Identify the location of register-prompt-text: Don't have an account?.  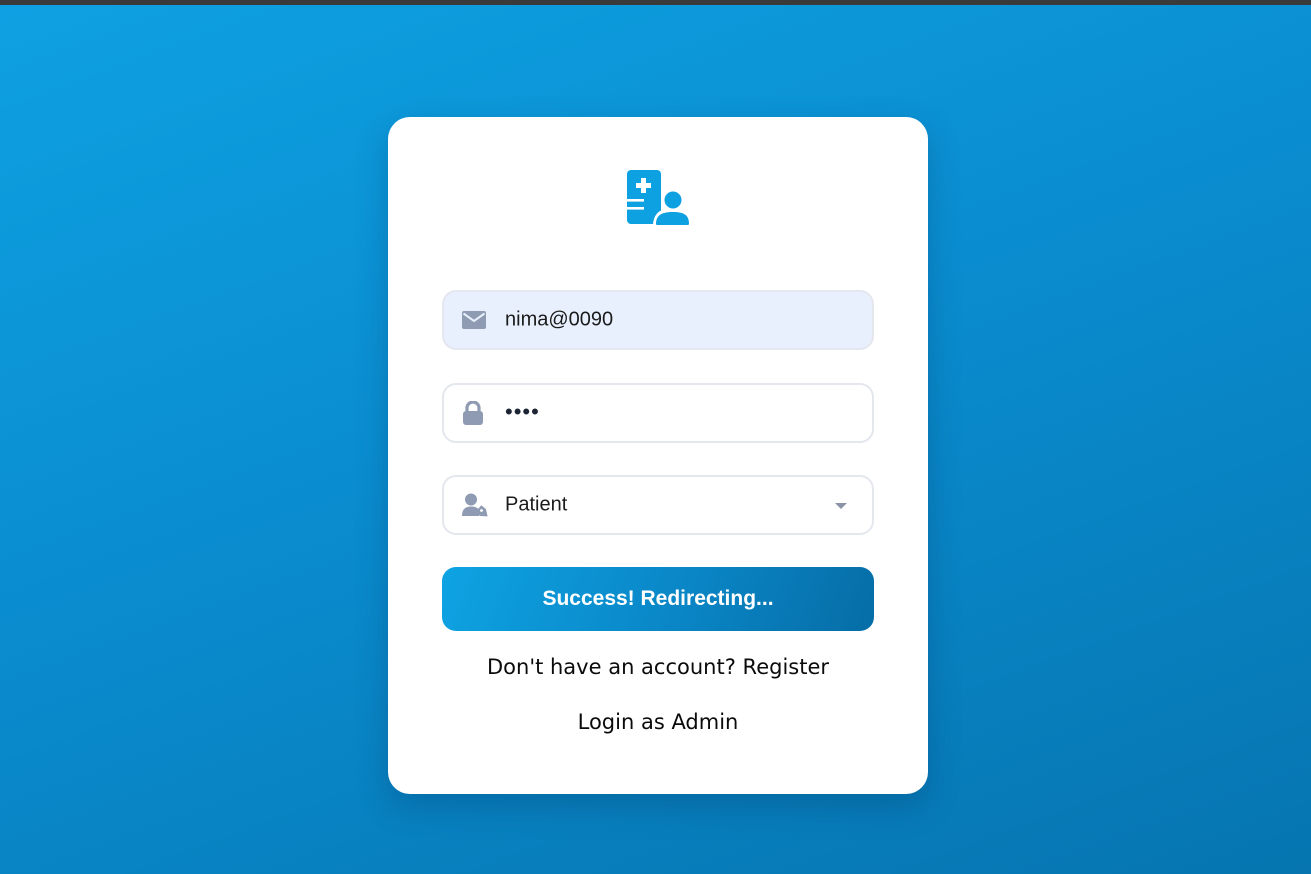
(611, 667).